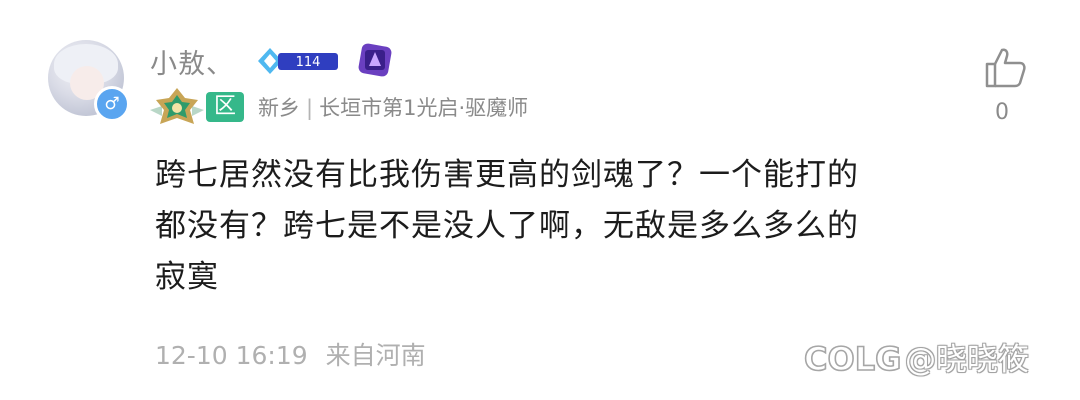 The image size is (1080, 400). Describe the element at coordinates (852, 359) in the screenshot. I see `watermark-logo-text: COLG` at that location.